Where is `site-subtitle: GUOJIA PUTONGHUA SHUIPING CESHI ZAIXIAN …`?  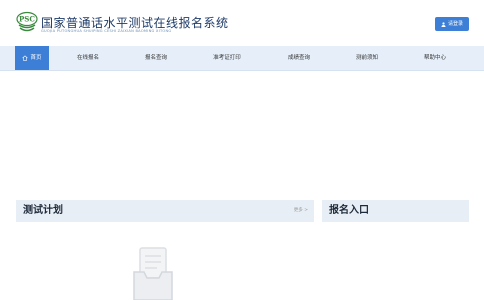
site-subtitle: GUOJIA PUTONGHUA SHUIPING CESHI ZAIXIAN … is located at coordinates (106, 31).